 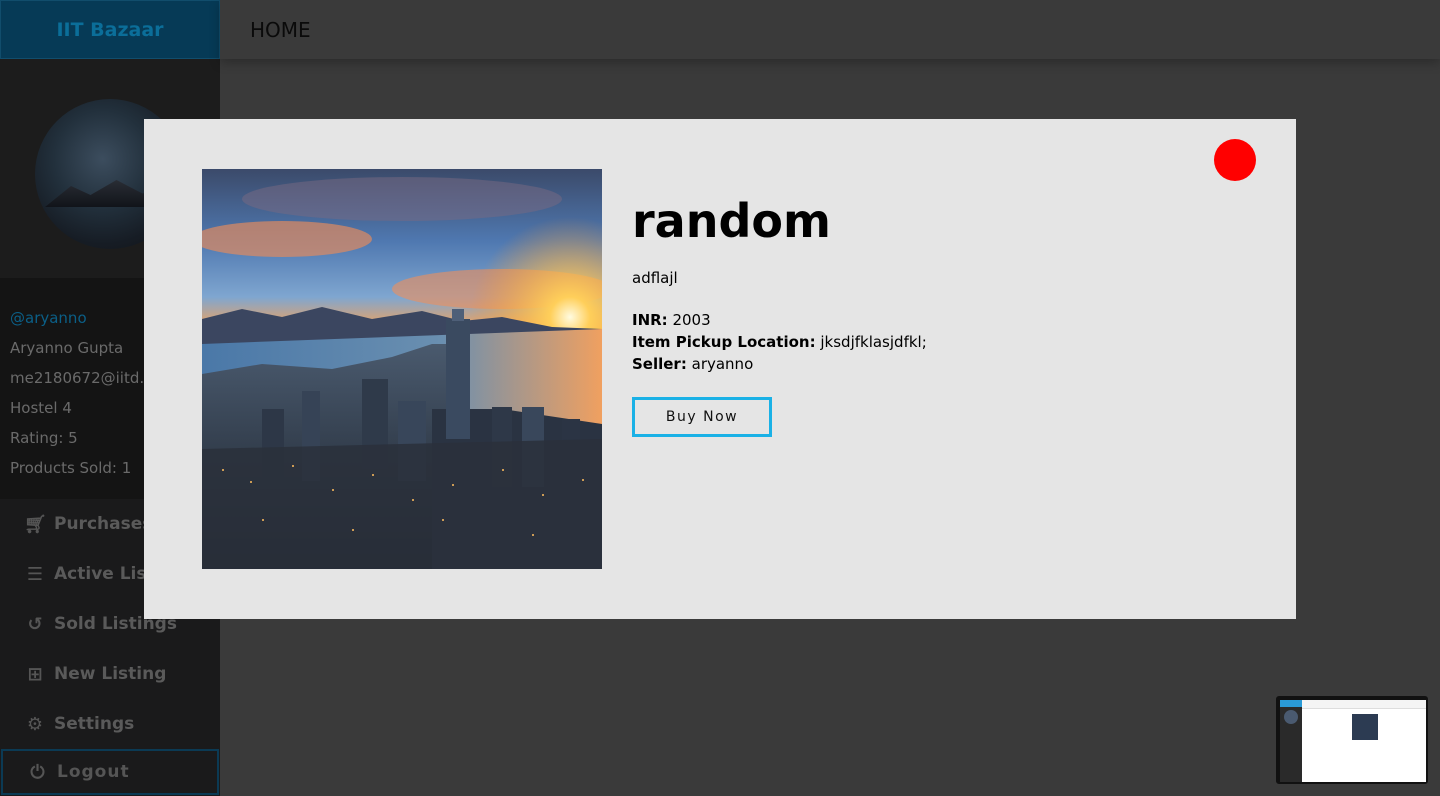 I want to click on list-icon: ☰, so click(x=35, y=574).